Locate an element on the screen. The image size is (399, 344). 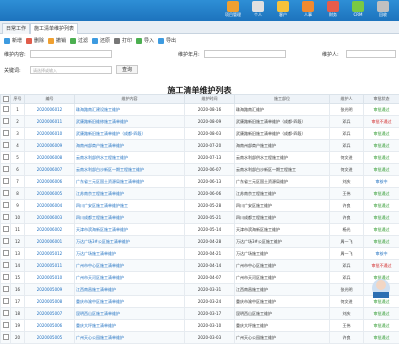
query-button: 查询 is located at coordinates (127, 69).